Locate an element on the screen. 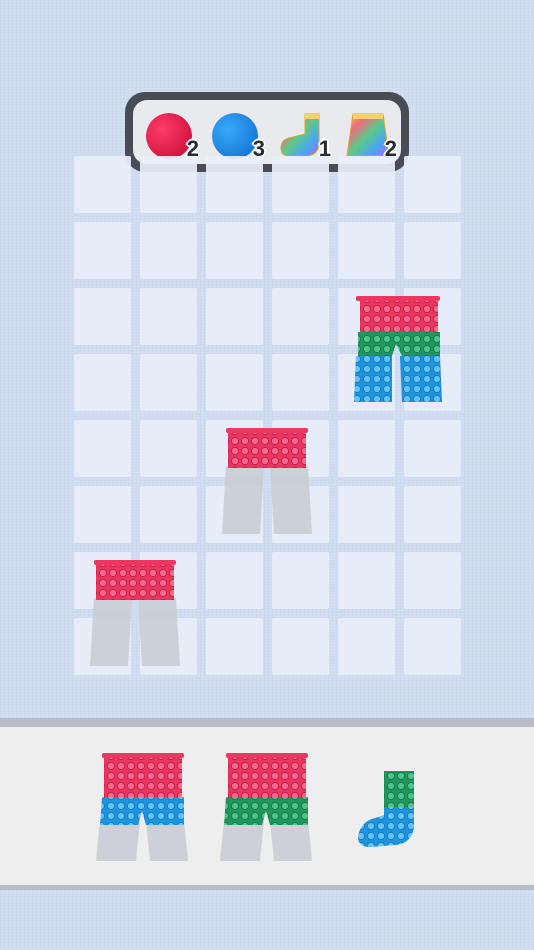 The image size is (534, 950). goal-red-ball: 2 is located at coordinates (171, 134).